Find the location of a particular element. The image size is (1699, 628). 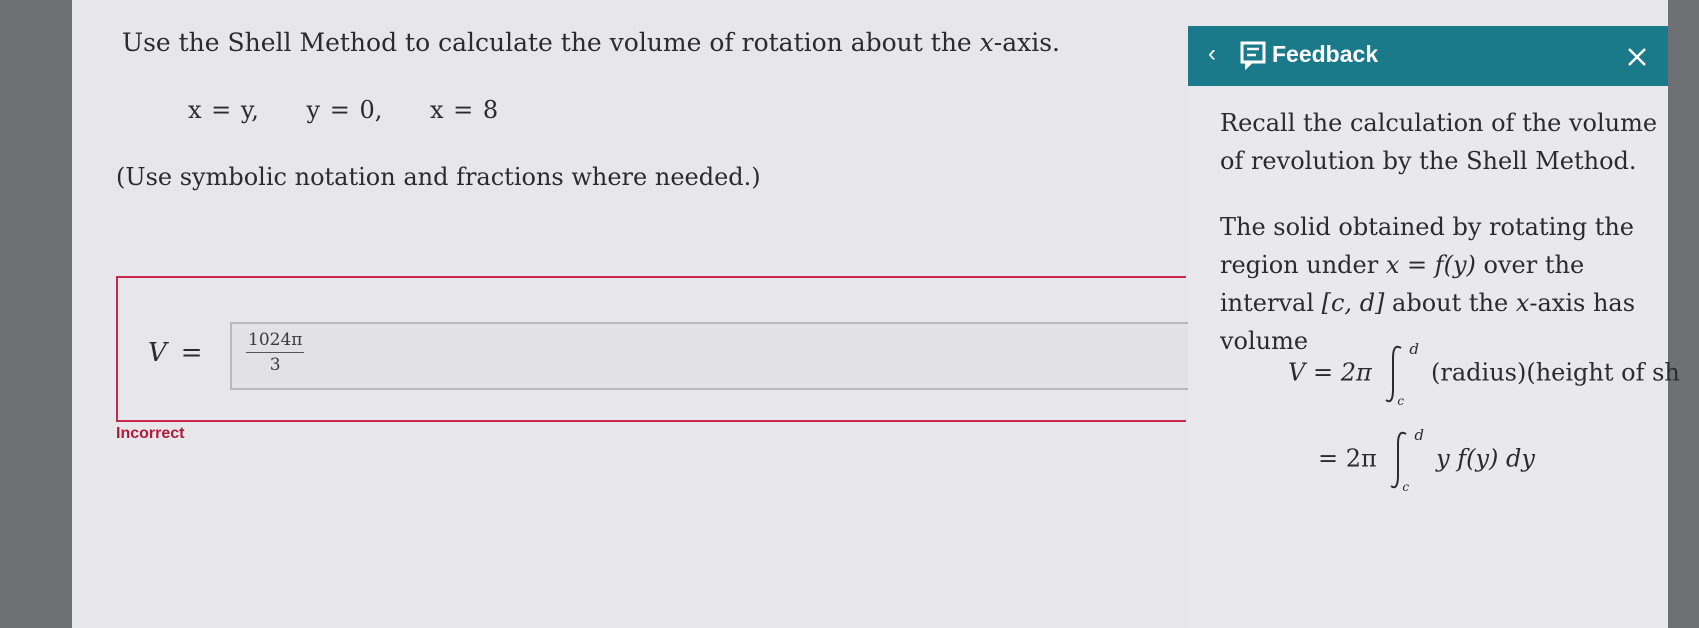

equation-1: x = y, is located at coordinates (223, 110).